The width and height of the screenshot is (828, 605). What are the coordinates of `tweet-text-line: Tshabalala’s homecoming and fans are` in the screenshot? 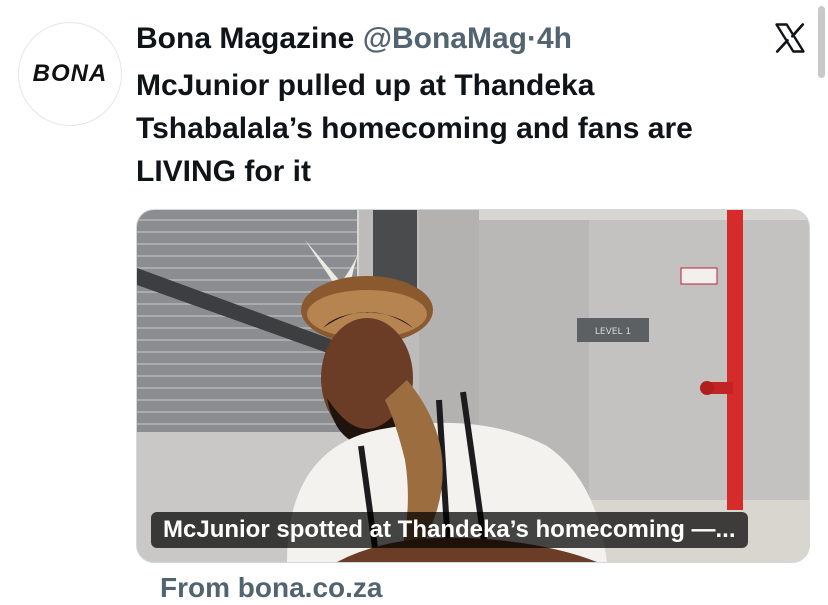 It's located at (414, 128).